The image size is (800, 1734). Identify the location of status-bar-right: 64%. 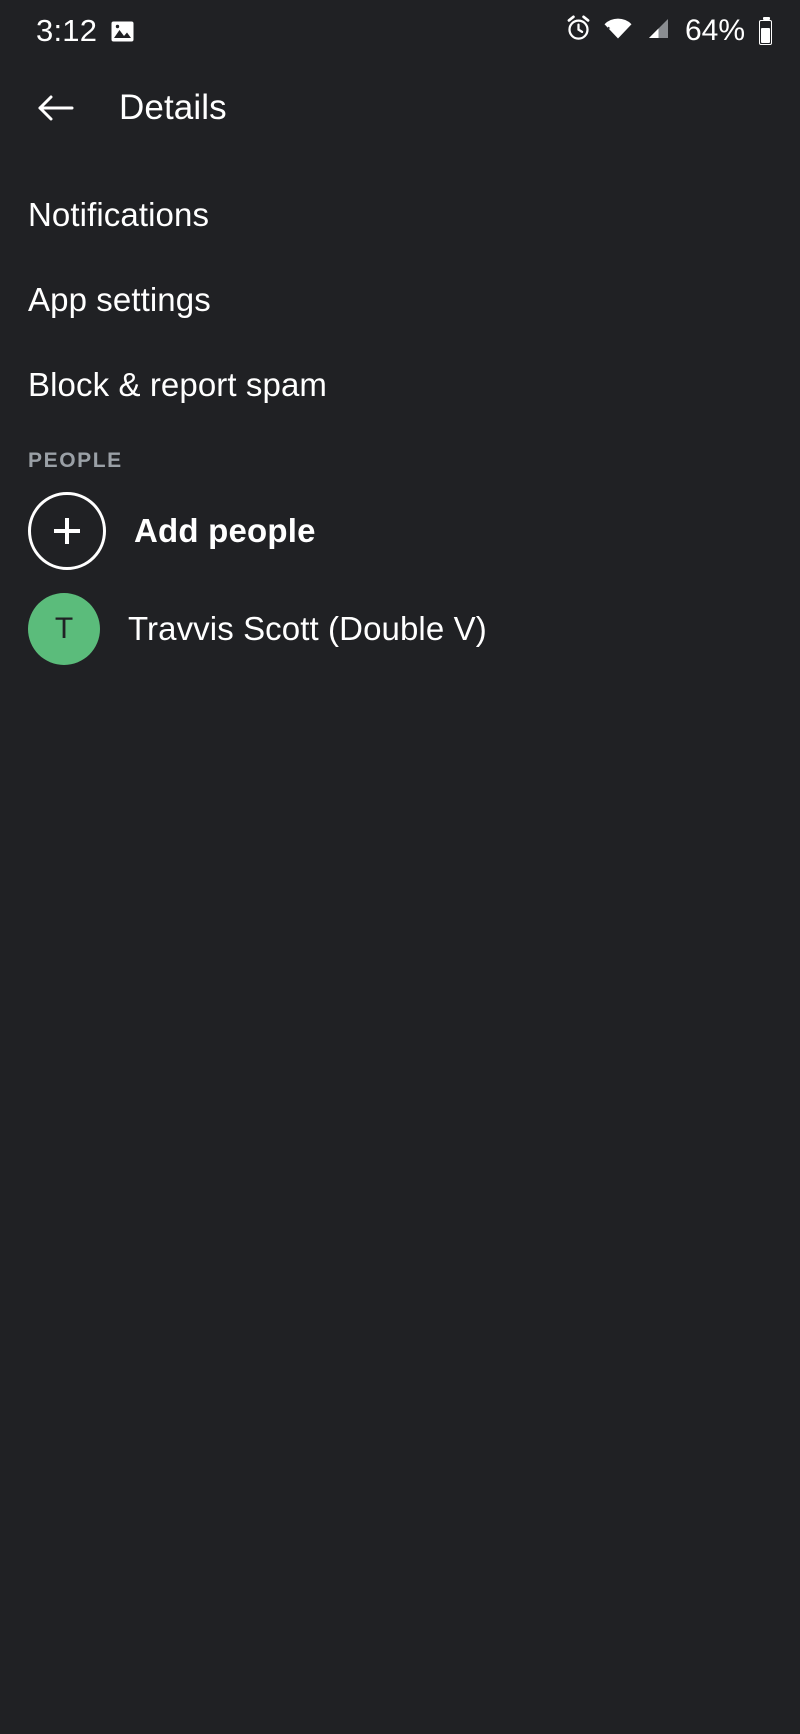
(669, 31).